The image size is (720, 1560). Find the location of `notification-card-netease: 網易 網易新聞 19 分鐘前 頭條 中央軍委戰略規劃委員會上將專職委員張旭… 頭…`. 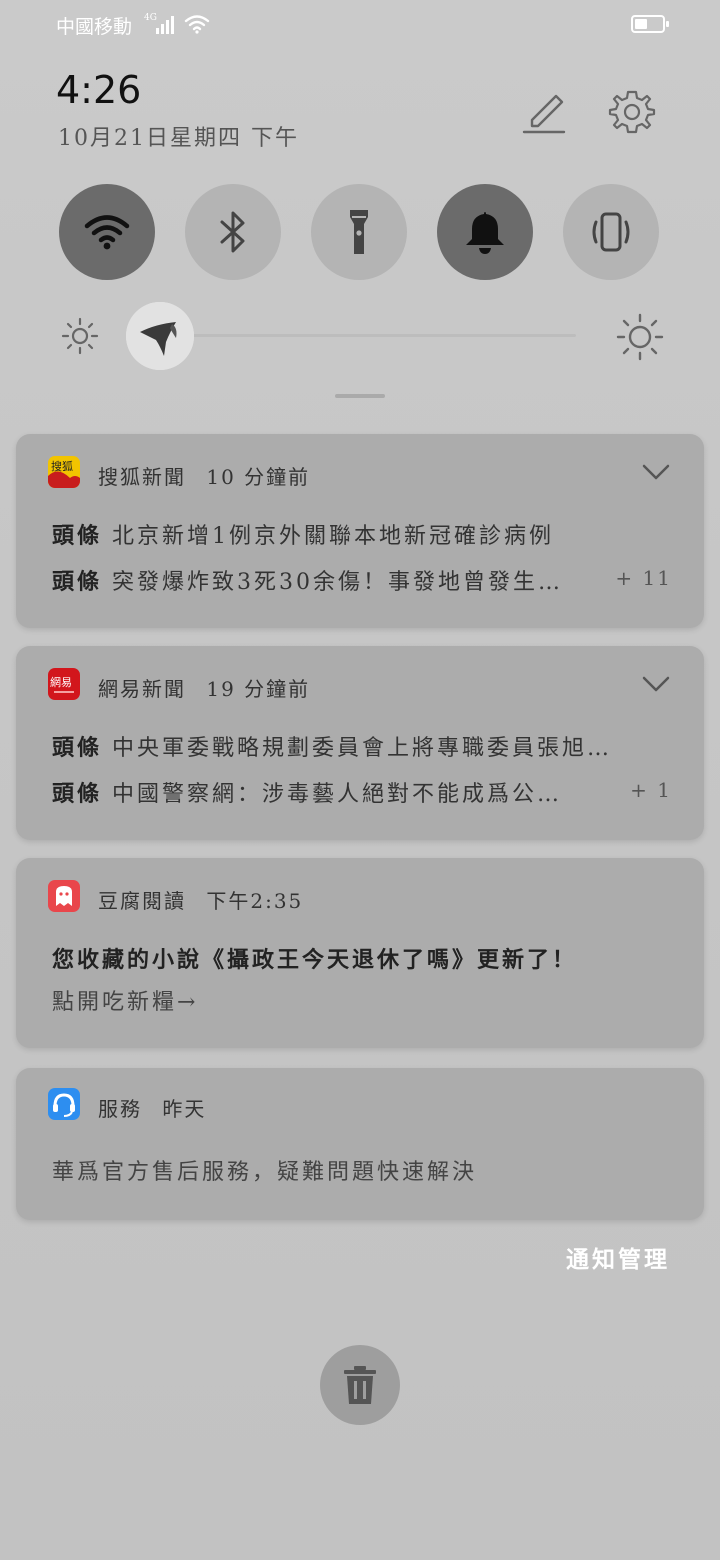

notification-card-netease: 網易 網易新聞 19 分鐘前 頭條 中央軍委戰略規劃委員會上將專職委員張旭… 頭… is located at coordinates (360, 743).